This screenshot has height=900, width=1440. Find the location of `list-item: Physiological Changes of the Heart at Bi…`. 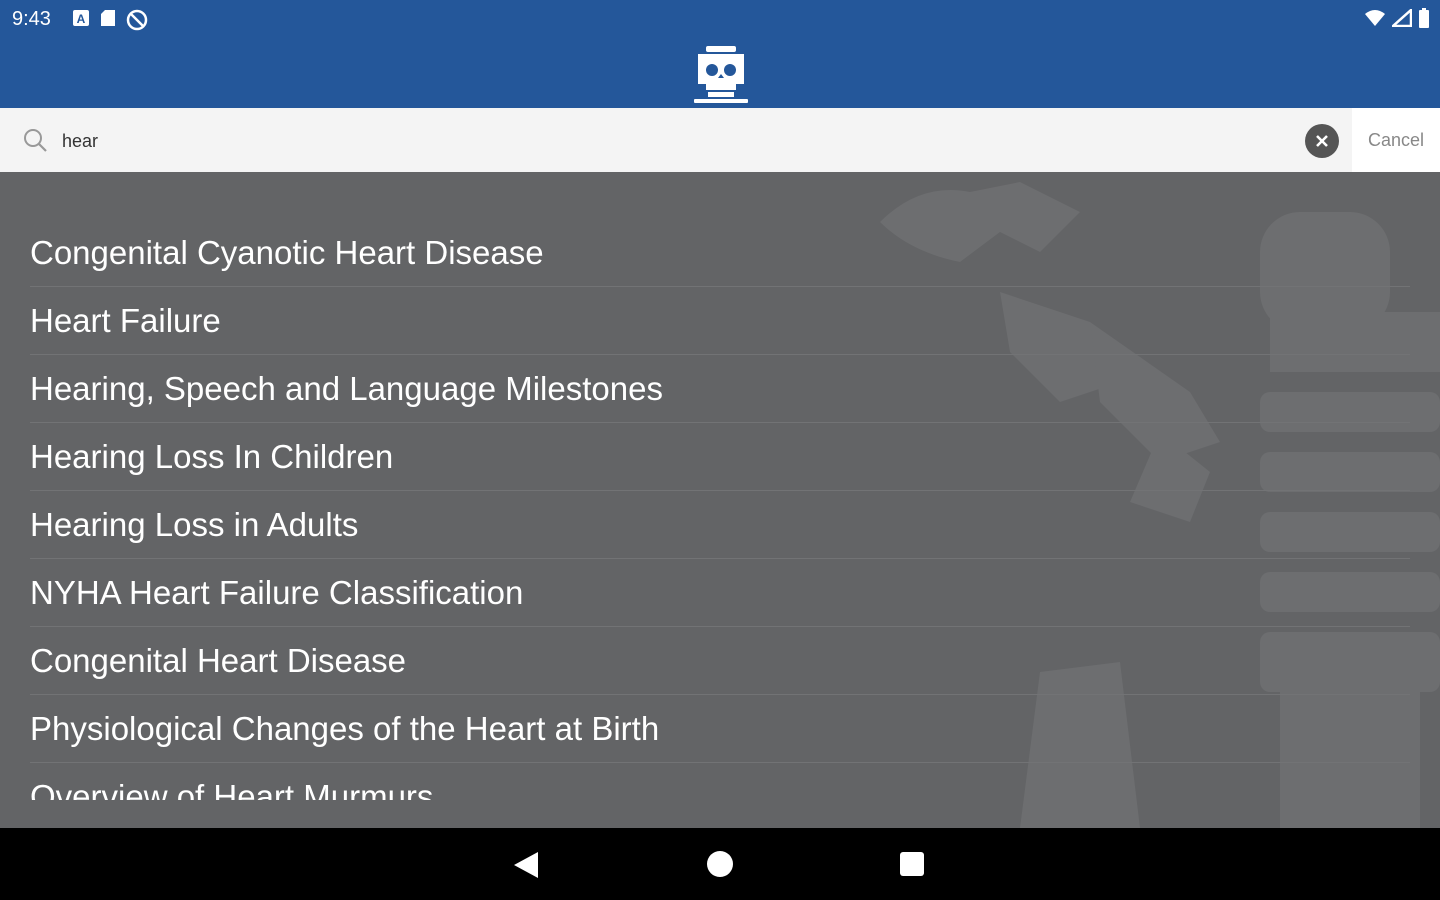

list-item: Physiological Changes of the Heart at Bi… is located at coordinates (720, 729).